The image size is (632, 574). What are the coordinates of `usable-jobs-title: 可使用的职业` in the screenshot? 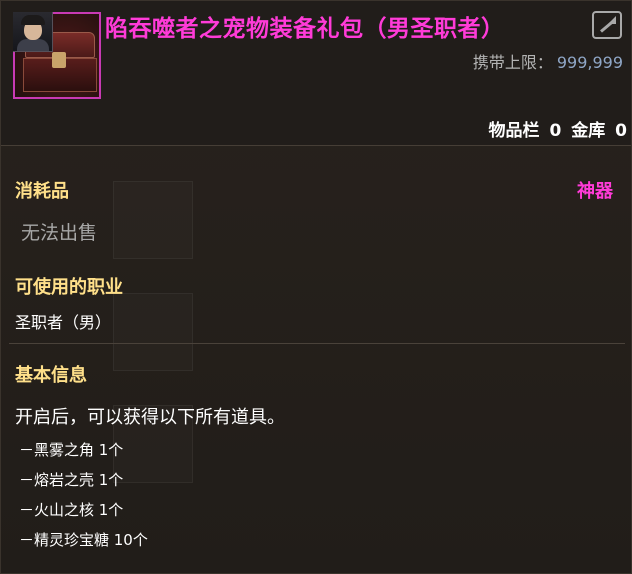 It's located at (69, 287).